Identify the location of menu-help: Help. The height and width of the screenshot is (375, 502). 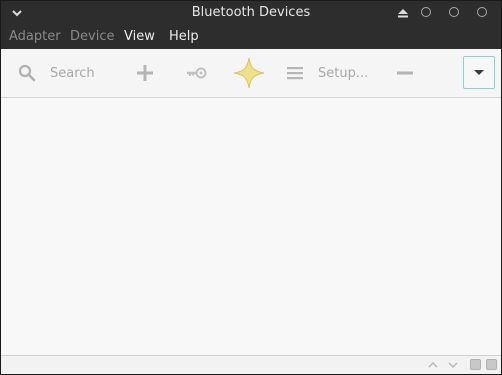
(184, 36).